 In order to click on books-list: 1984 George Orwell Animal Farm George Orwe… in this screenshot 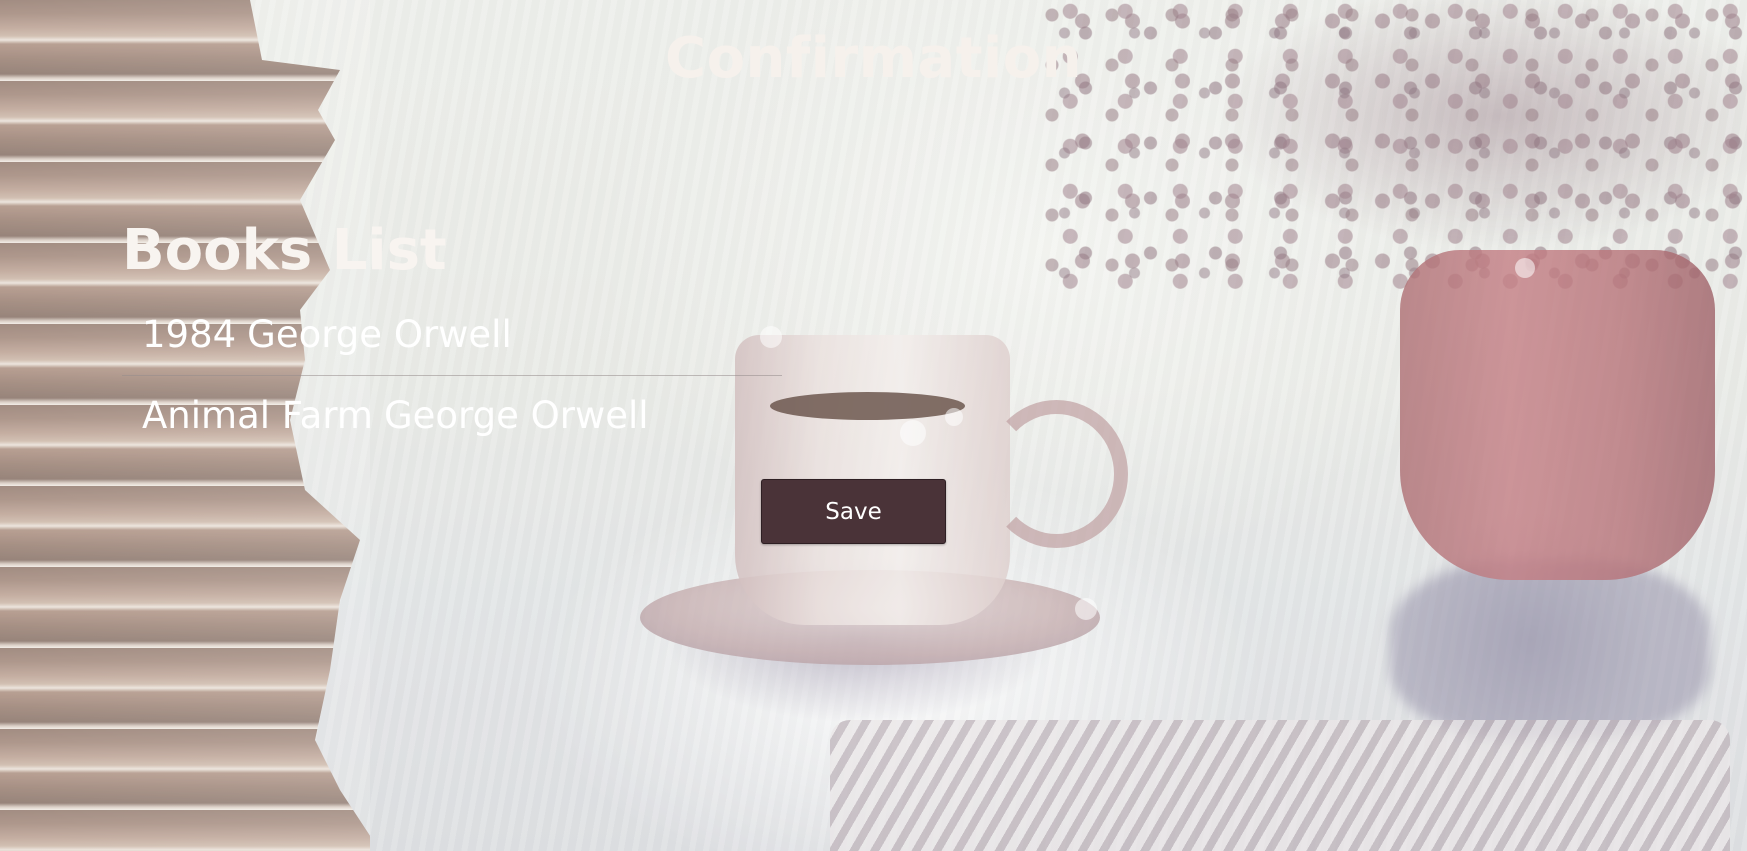, I will do `click(452, 384)`.